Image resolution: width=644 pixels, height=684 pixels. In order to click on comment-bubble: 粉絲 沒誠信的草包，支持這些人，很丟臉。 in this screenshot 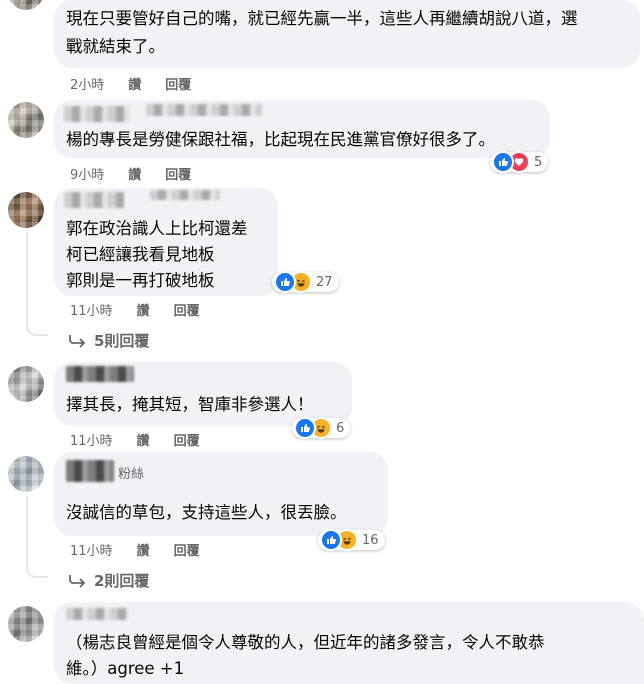, I will do `click(221, 494)`.